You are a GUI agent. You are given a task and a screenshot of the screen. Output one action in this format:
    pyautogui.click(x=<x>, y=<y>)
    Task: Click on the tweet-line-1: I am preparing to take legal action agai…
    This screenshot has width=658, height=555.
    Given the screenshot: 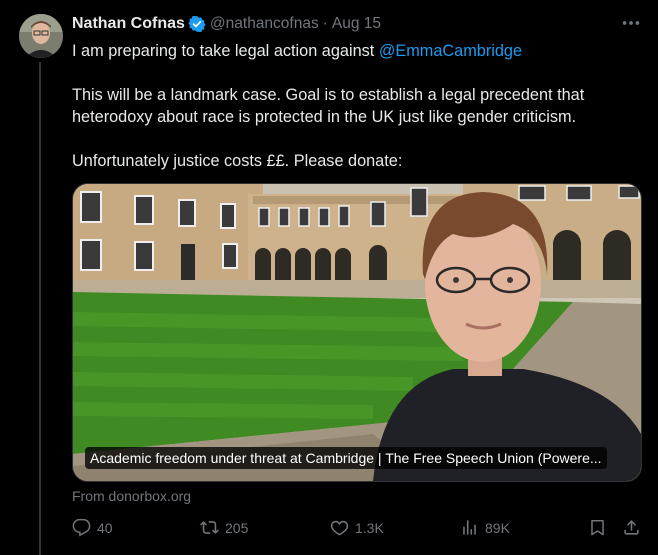 What is the action you would take?
    pyautogui.click(x=352, y=51)
    